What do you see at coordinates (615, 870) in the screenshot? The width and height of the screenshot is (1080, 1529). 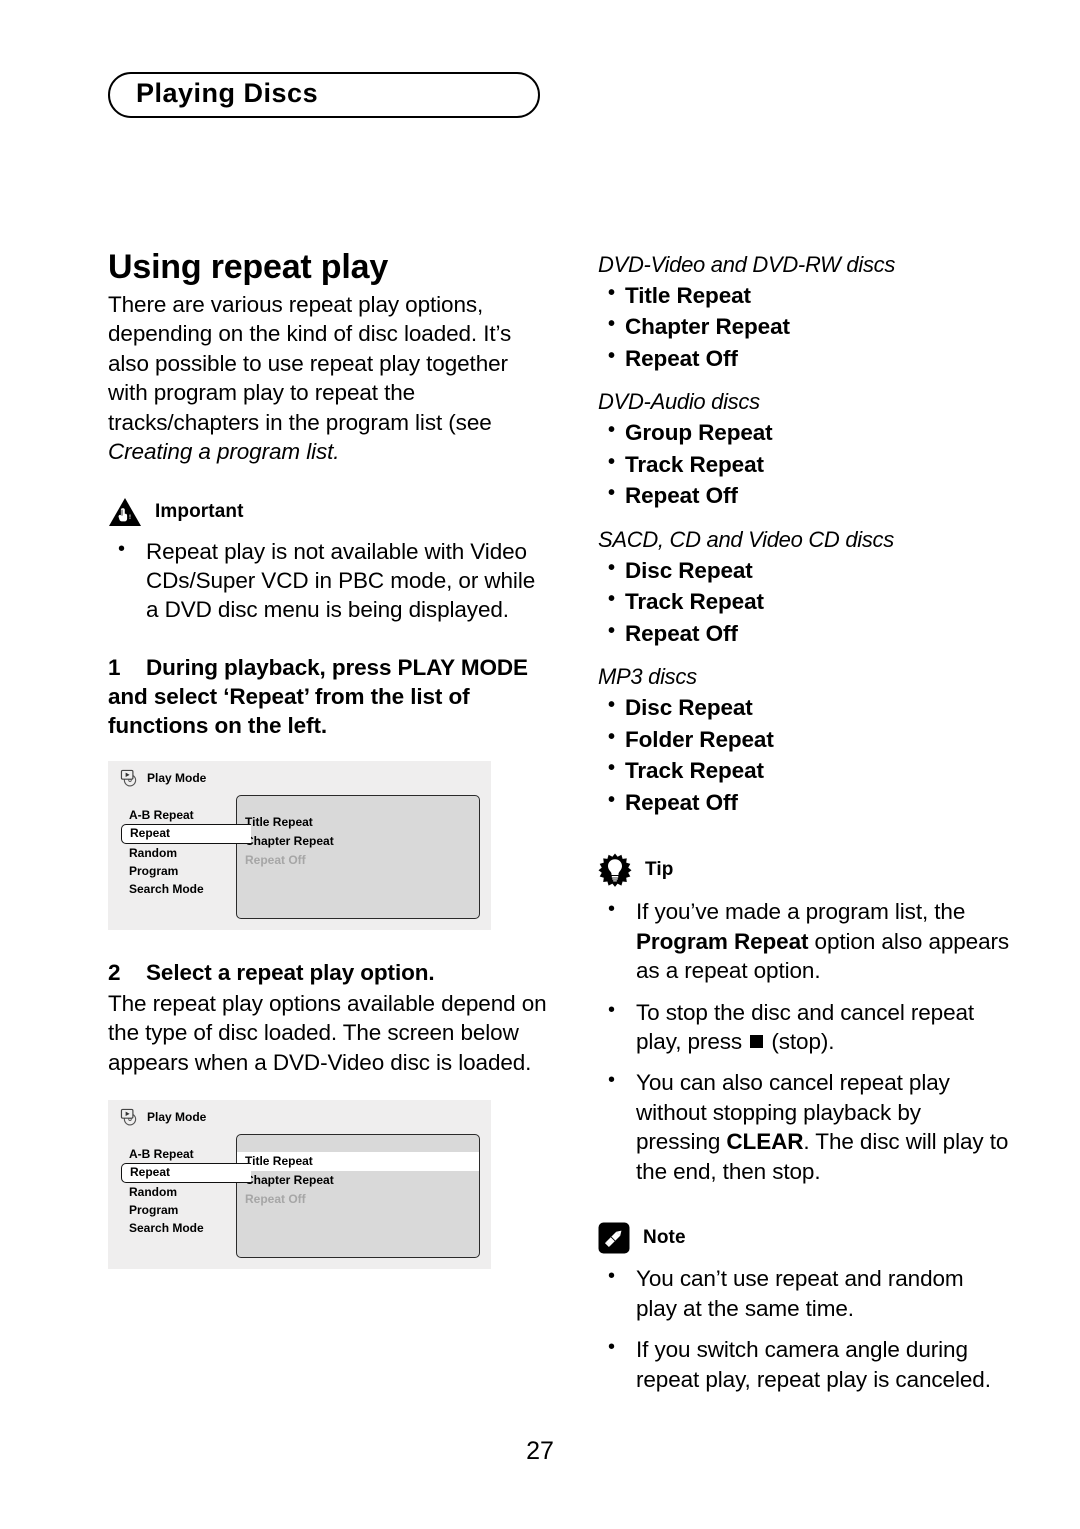 I see `lightbulb-starburst-icon` at bounding box center [615, 870].